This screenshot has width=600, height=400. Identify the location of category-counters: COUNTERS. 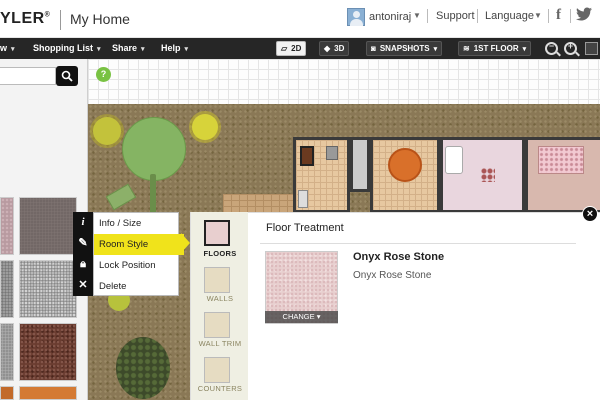
(220, 374).